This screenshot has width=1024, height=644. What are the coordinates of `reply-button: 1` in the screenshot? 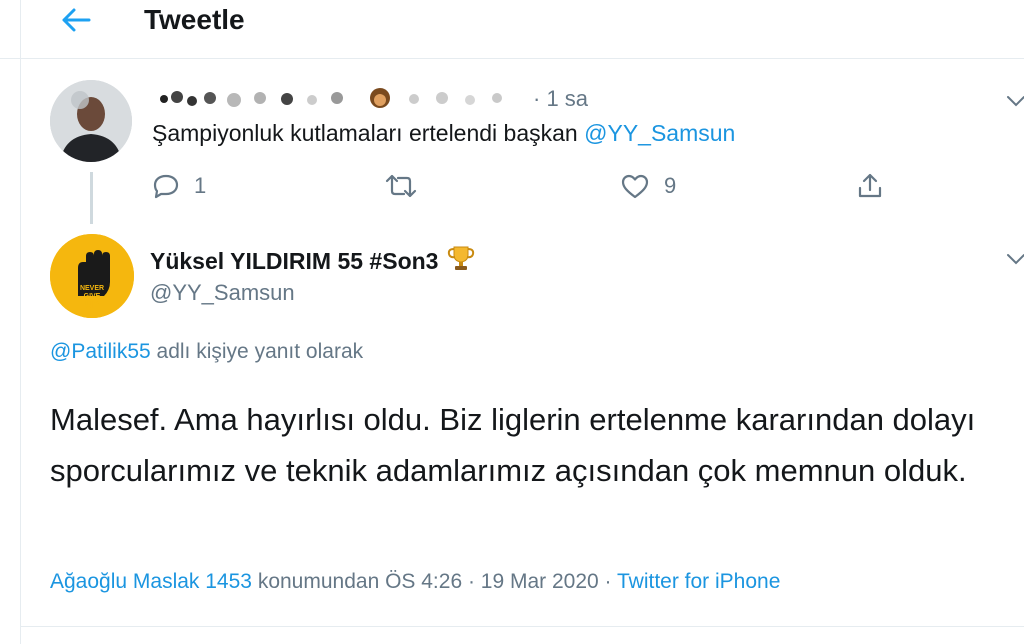 It's located at (179, 186).